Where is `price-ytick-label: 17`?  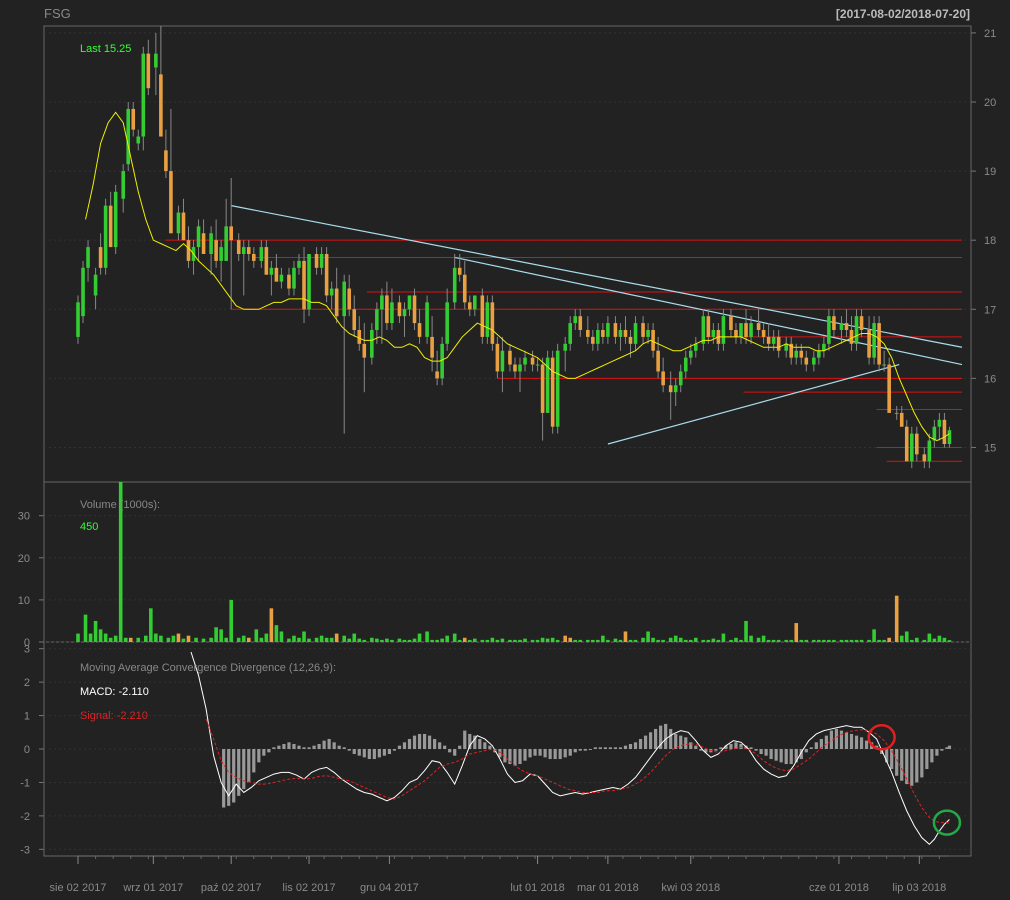
price-ytick-label: 17 is located at coordinates (990, 310).